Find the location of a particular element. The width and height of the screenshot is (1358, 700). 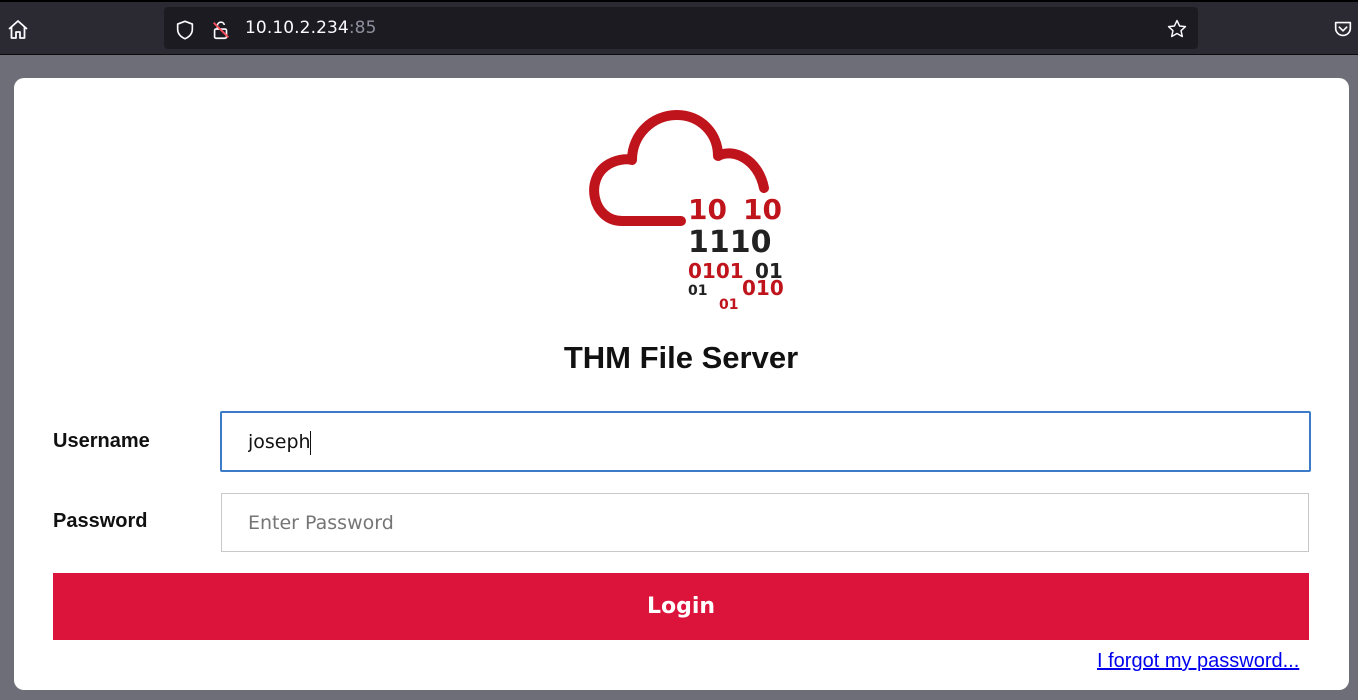

page-title: THM File Server is located at coordinates (681, 357).